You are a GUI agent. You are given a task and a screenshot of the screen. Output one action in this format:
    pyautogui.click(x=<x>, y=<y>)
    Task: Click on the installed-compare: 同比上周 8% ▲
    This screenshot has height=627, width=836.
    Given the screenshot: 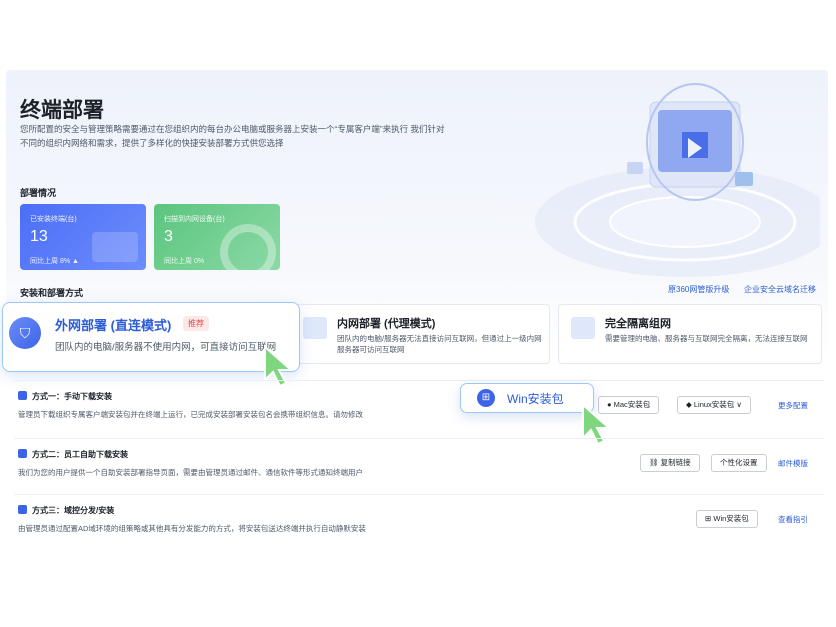 What is the action you would take?
    pyautogui.click(x=54, y=261)
    